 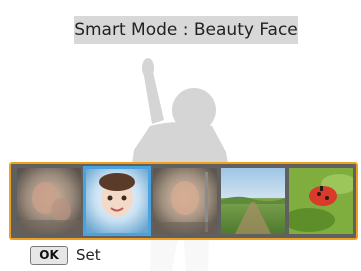 What do you see at coordinates (88, 255) in the screenshot?
I see `set-label: Set` at bounding box center [88, 255].